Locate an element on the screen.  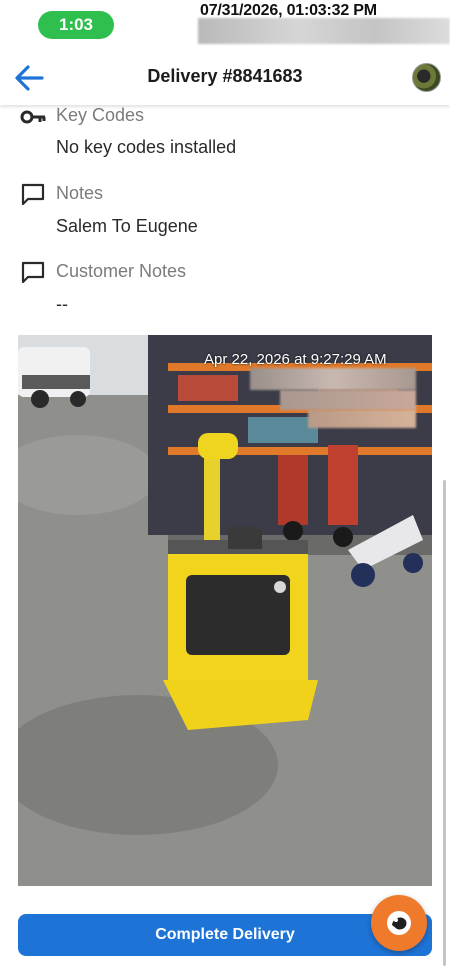
chat-support-button is located at coordinates (399, 923).